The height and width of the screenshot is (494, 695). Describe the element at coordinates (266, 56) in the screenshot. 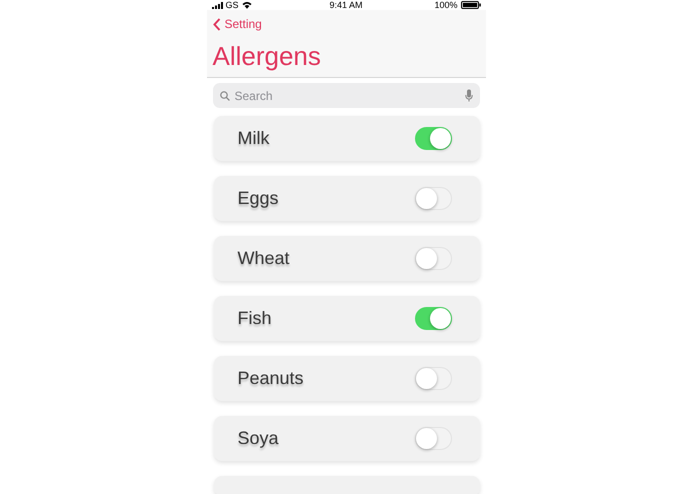

I see `page-title: Allergens` at that location.